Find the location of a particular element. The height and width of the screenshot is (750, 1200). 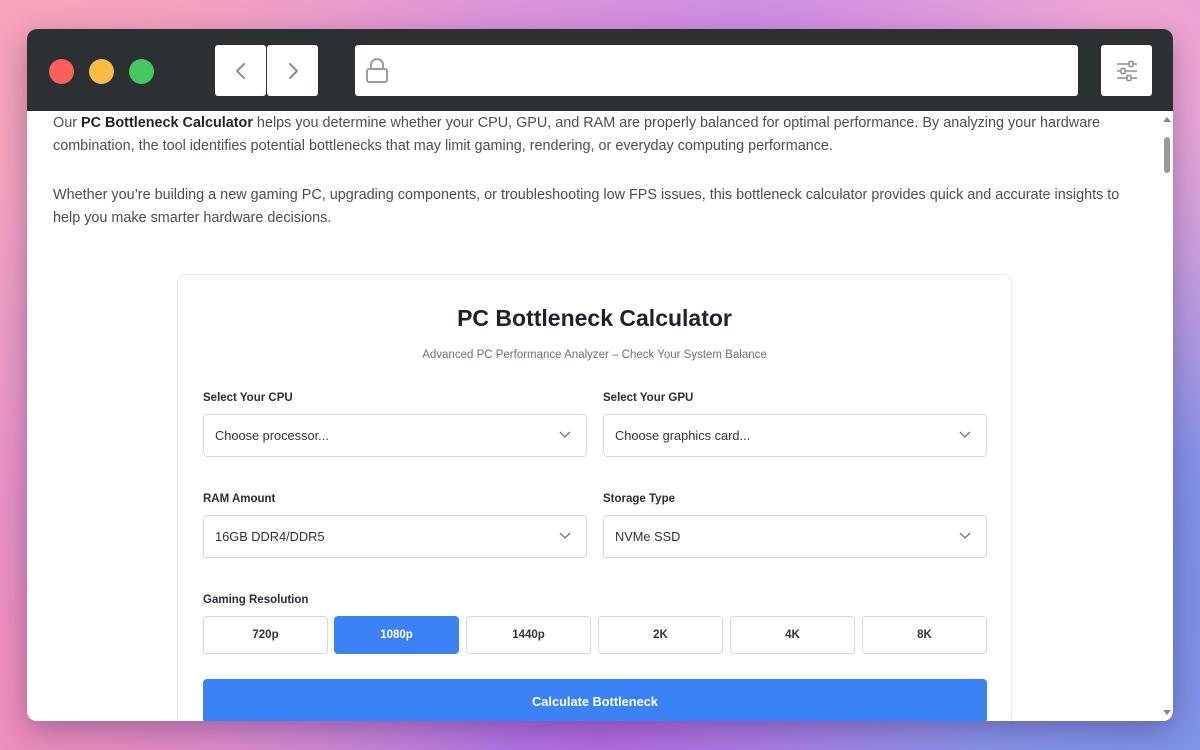

back-button is located at coordinates (240, 70).